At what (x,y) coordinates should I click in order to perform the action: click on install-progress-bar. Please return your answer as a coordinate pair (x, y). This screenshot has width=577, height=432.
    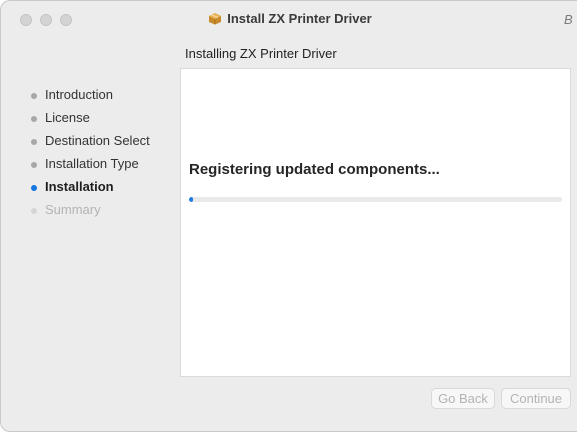
    Looking at the image, I should click on (375, 199).